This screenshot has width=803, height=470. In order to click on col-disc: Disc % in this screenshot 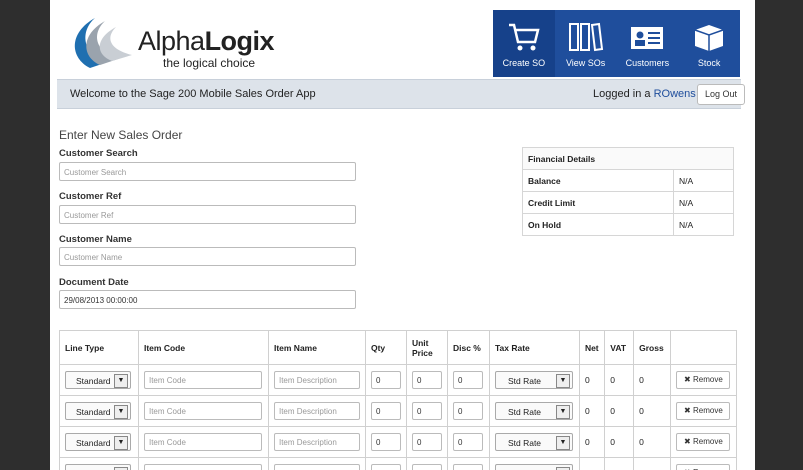, I will do `click(468, 347)`.